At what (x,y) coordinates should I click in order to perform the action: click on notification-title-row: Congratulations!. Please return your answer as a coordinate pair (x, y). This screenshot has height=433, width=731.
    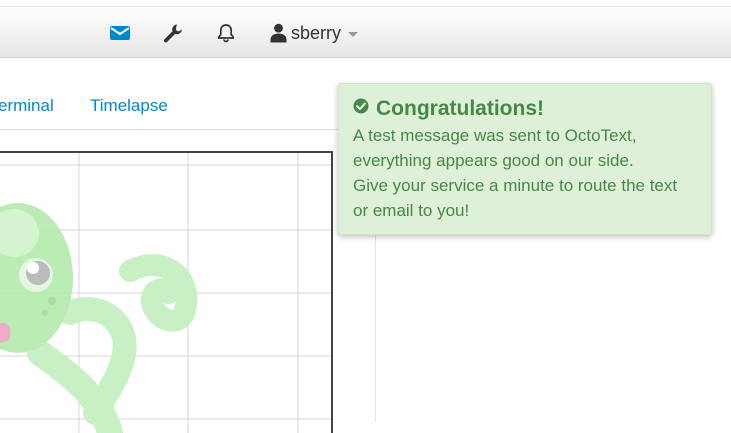
    Looking at the image, I should click on (525, 109).